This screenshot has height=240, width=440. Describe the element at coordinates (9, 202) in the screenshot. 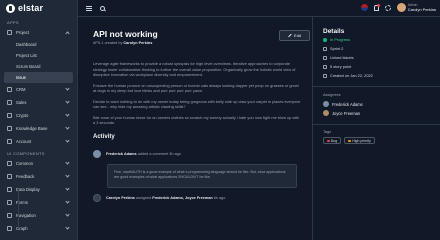

I see `forms-icon` at that location.